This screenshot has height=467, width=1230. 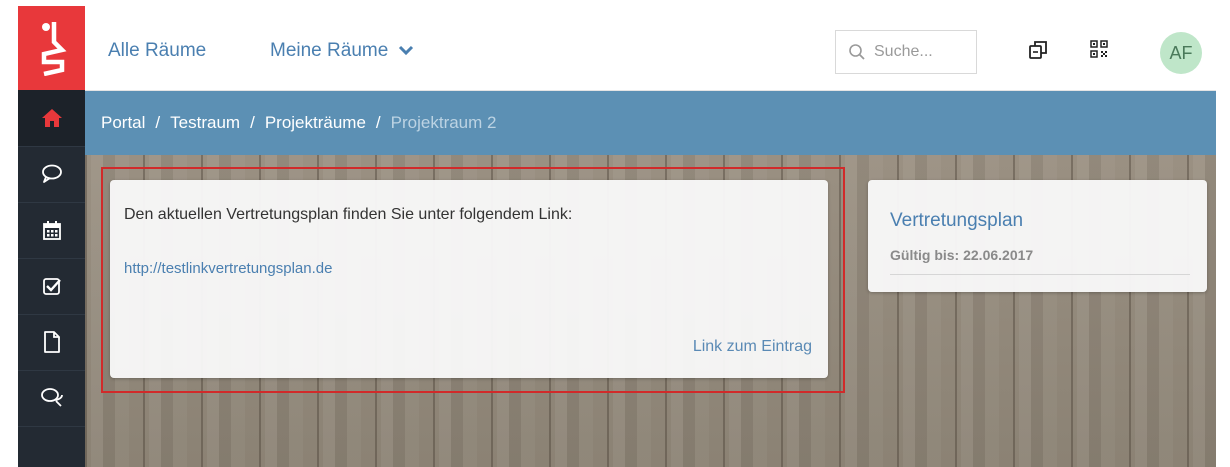 I want to click on substitution-plan-card: Vertretungsplan Gültig bis: 22.06.2017, so click(x=1037, y=236).